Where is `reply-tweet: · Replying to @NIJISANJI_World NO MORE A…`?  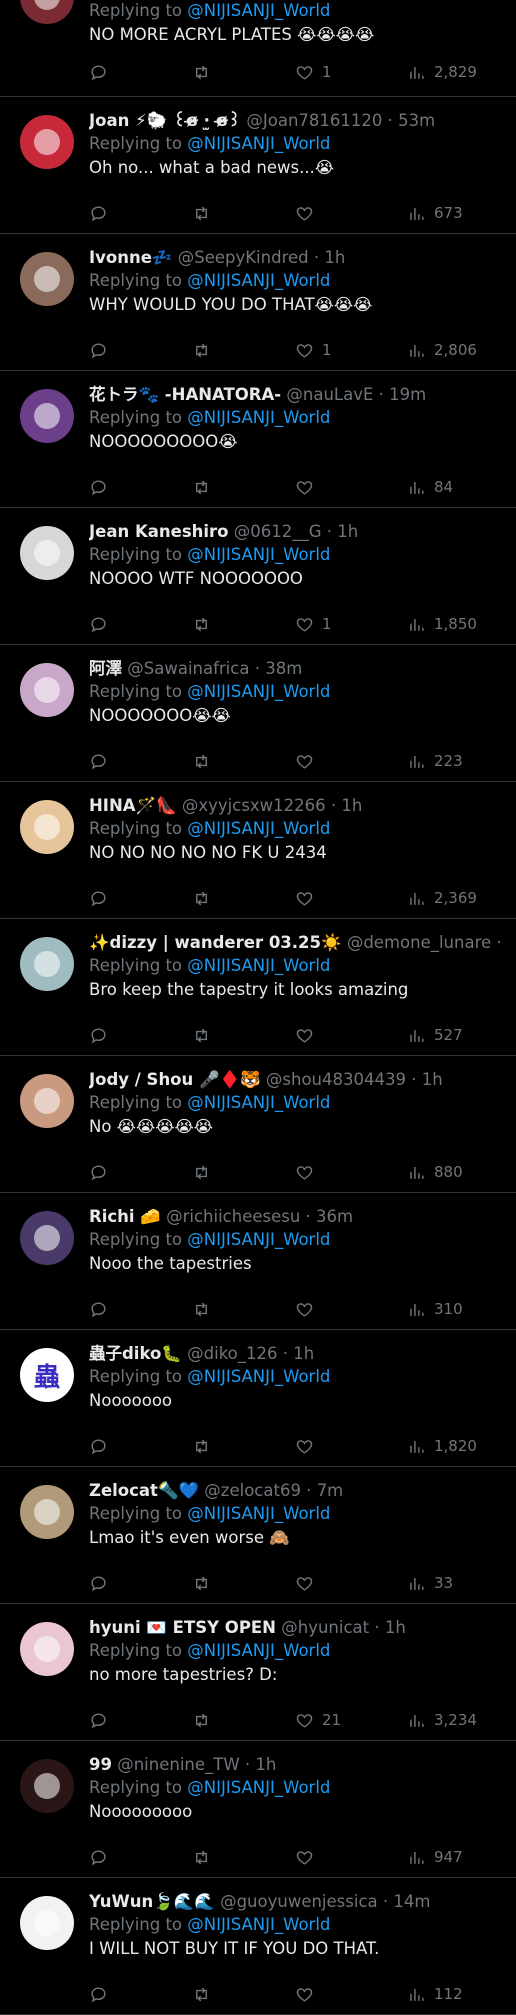
reply-tweet: · Replying to @NIJISANJI_World NO MORE A… is located at coordinates (258, 48).